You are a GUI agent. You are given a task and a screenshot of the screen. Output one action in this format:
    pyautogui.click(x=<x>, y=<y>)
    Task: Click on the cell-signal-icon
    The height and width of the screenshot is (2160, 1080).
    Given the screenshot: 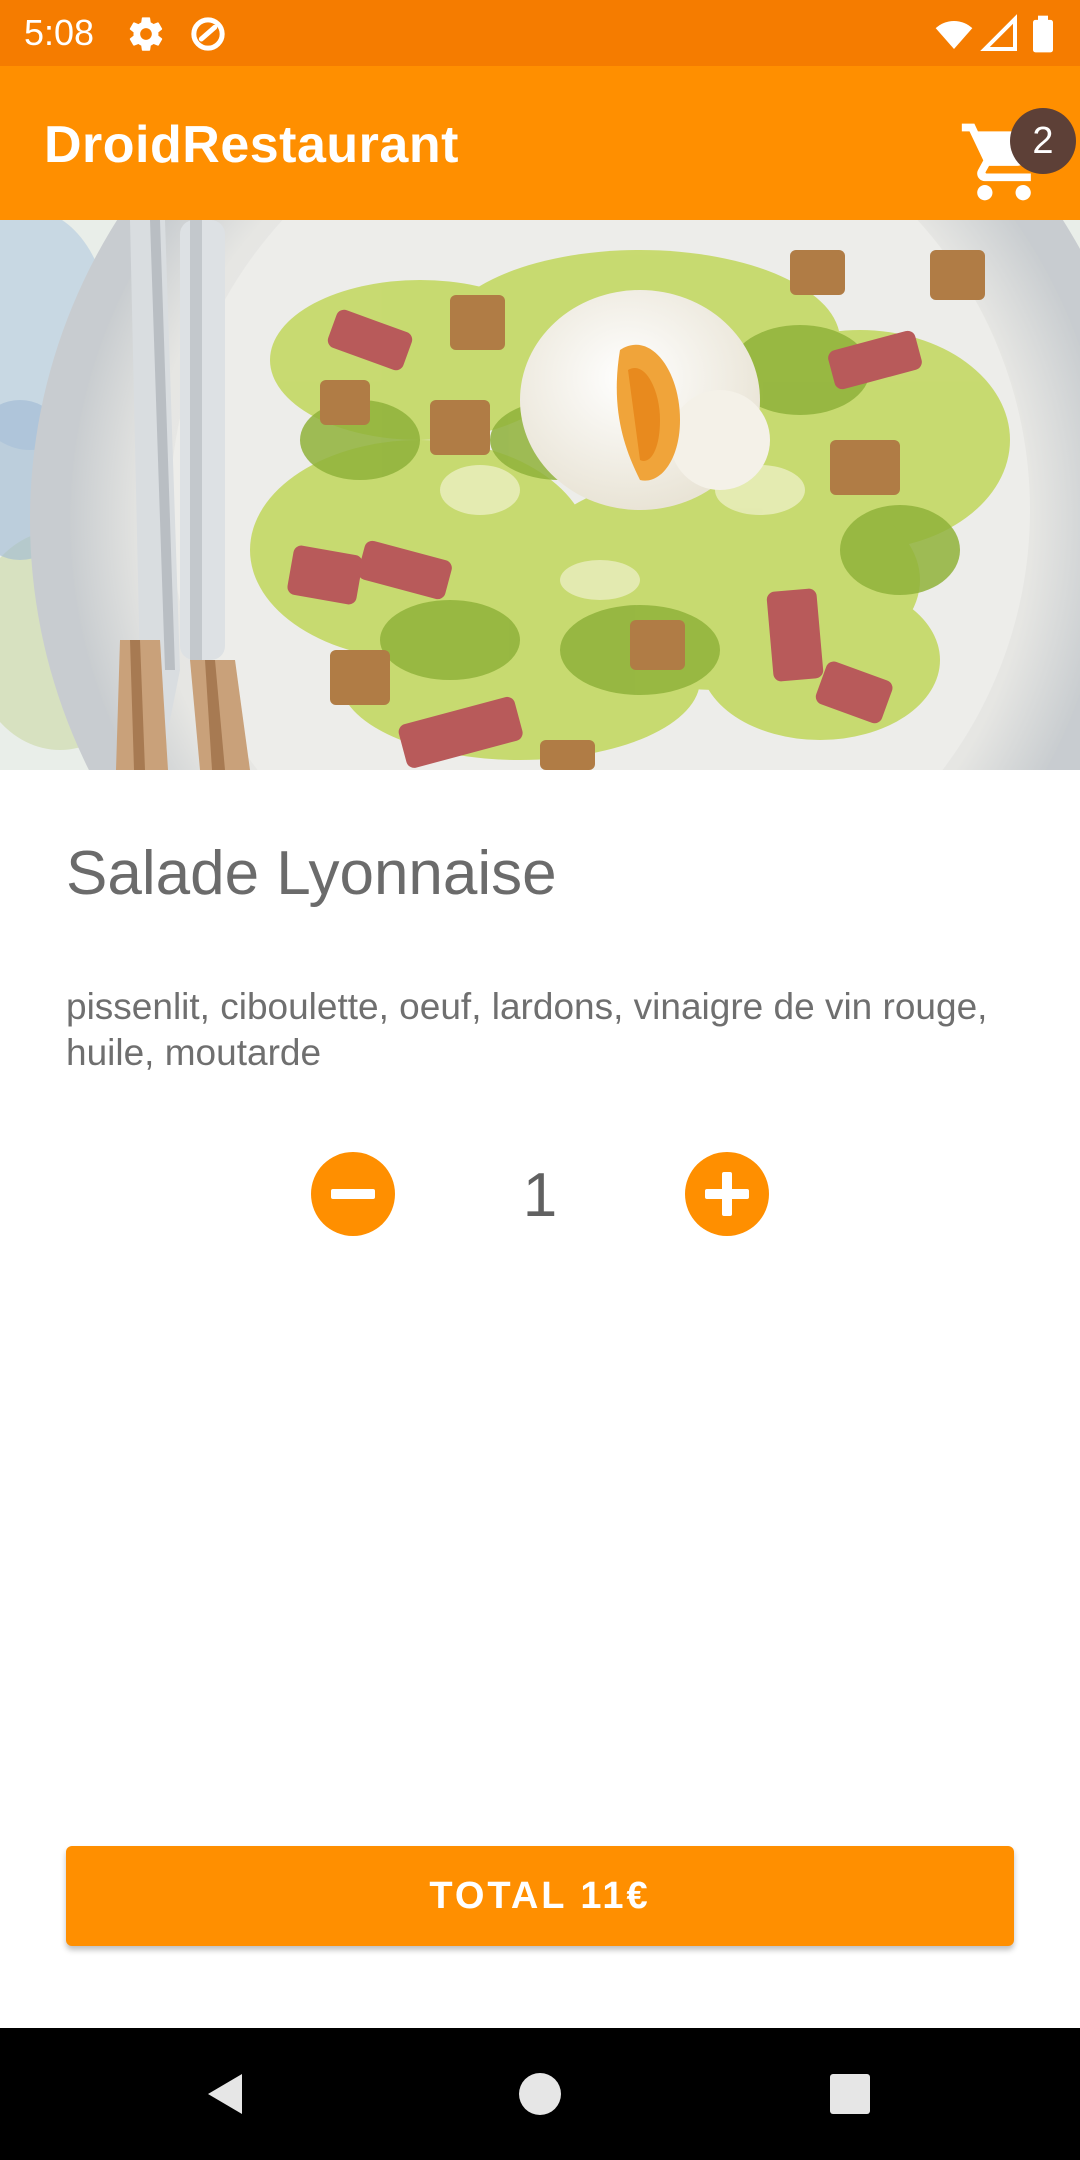 What is the action you would take?
    pyautogui.click(x=998, y=32)
    